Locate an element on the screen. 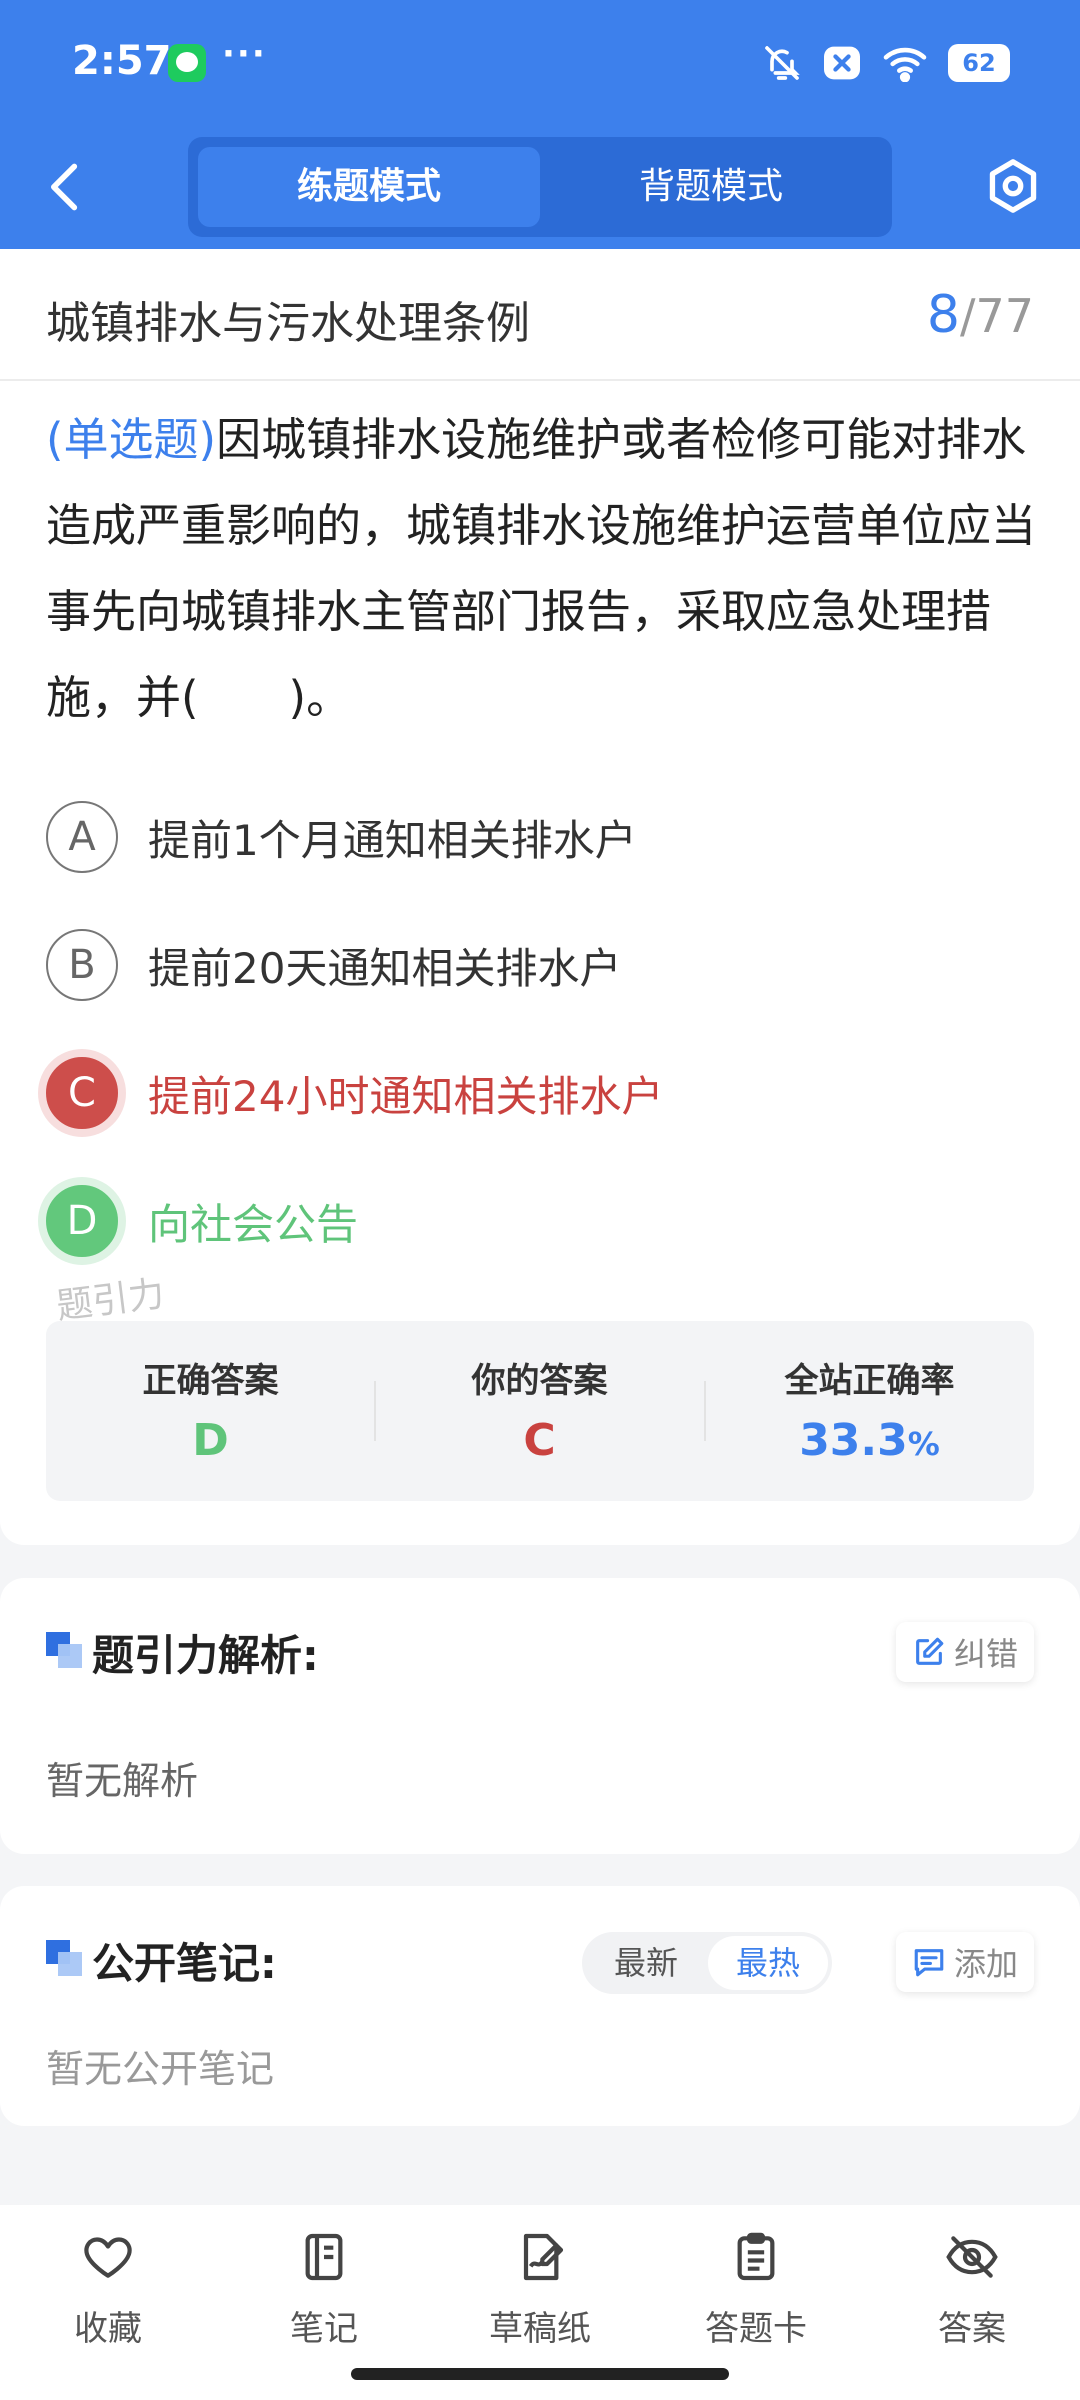 The width and height of the screenshot is (1080, 2400). tab-practice-mode: 练题模式 is located at coordinates (369, 187).